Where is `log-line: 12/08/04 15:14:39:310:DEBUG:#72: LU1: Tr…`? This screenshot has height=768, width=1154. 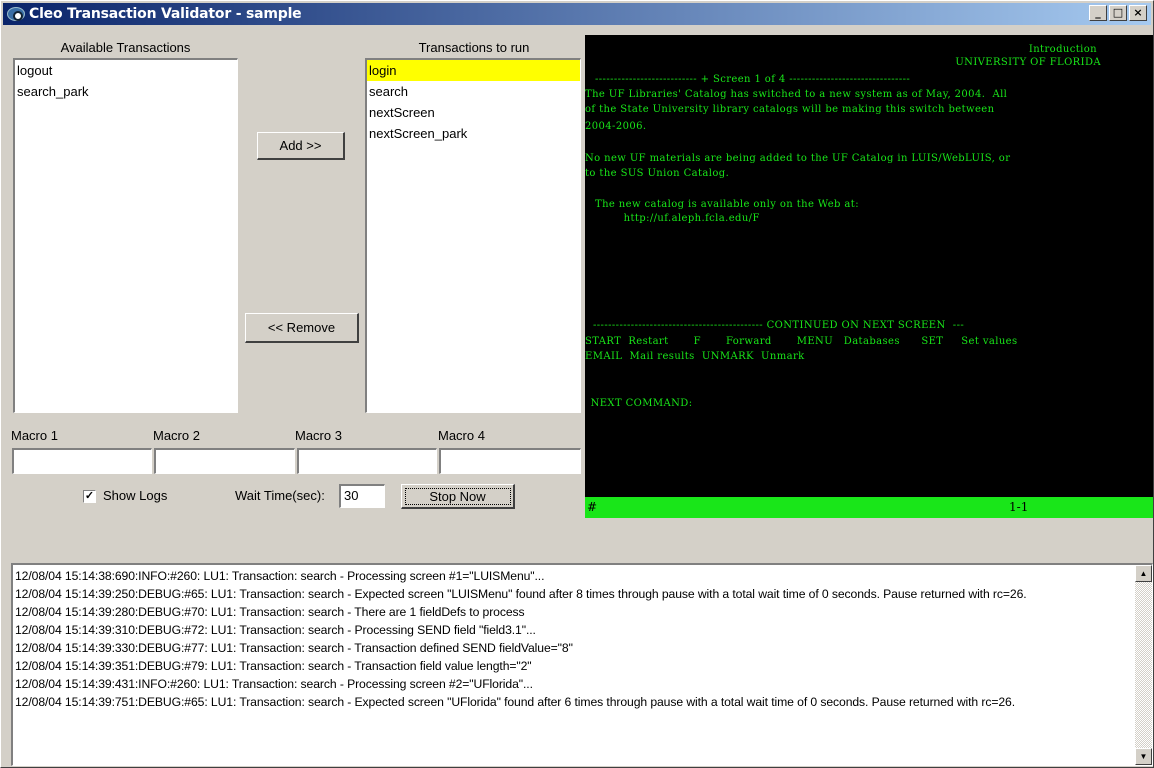
log-line: 12/08/04 15:14:39:310:DEBUG:#72: LU1: Tr… is located at coordinates (275, 630).